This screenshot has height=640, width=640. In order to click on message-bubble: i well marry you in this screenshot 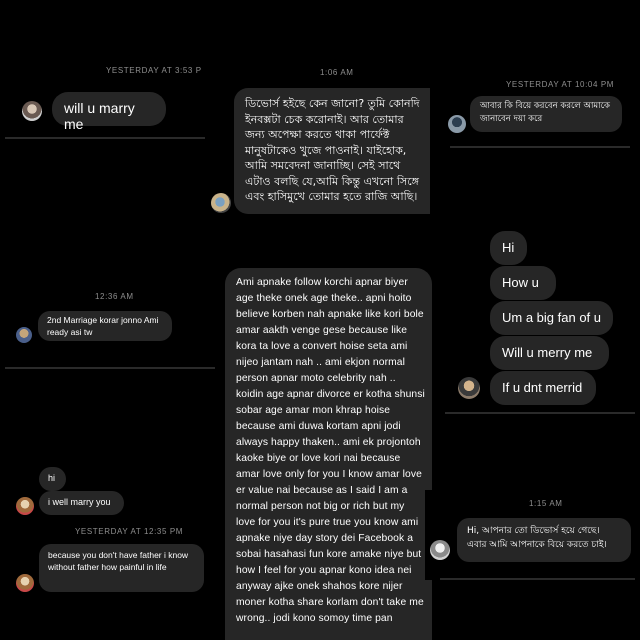, I will do `click(81, 503)`.